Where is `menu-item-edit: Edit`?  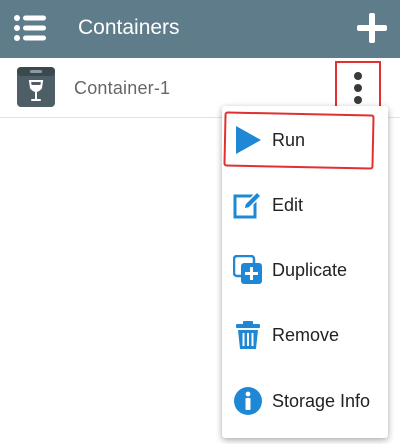
menu-item-edit: Edit is located at coordinates (305, 205).